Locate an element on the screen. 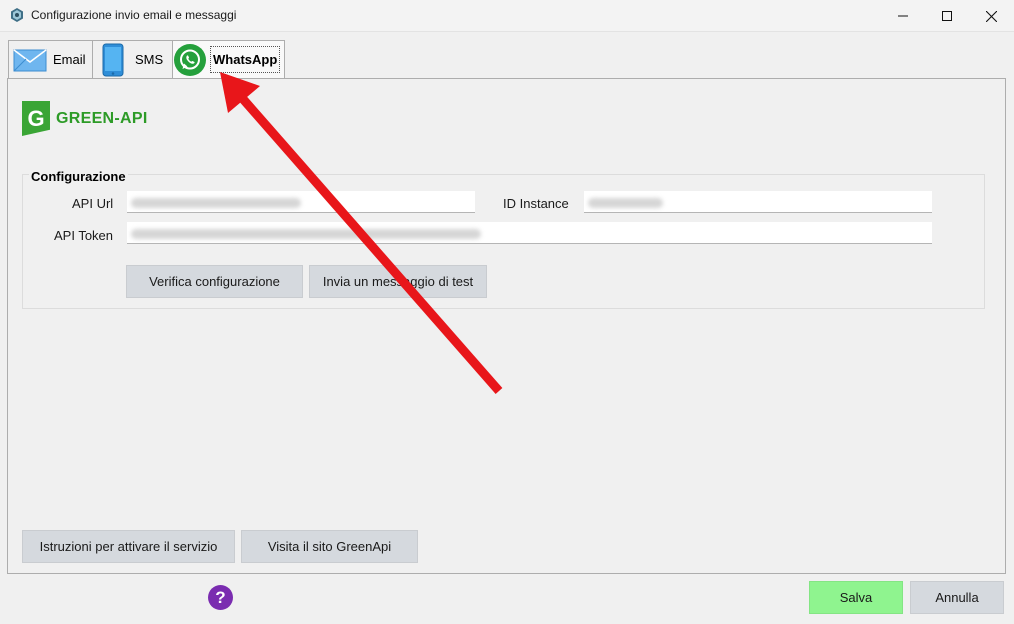 This screenshot has height=624, width=1014. app-icon is located at coordinates (17, 15).